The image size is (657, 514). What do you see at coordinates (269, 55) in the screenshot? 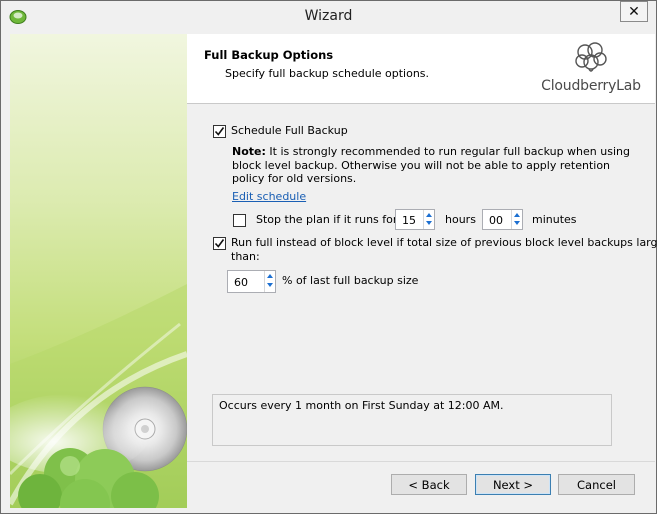
I see `page-title: Full Backup Options` at bounding box center [269, 55].